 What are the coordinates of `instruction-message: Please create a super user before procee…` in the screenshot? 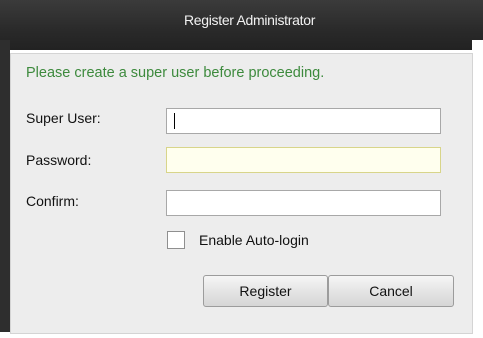 It's located at (175, 73).